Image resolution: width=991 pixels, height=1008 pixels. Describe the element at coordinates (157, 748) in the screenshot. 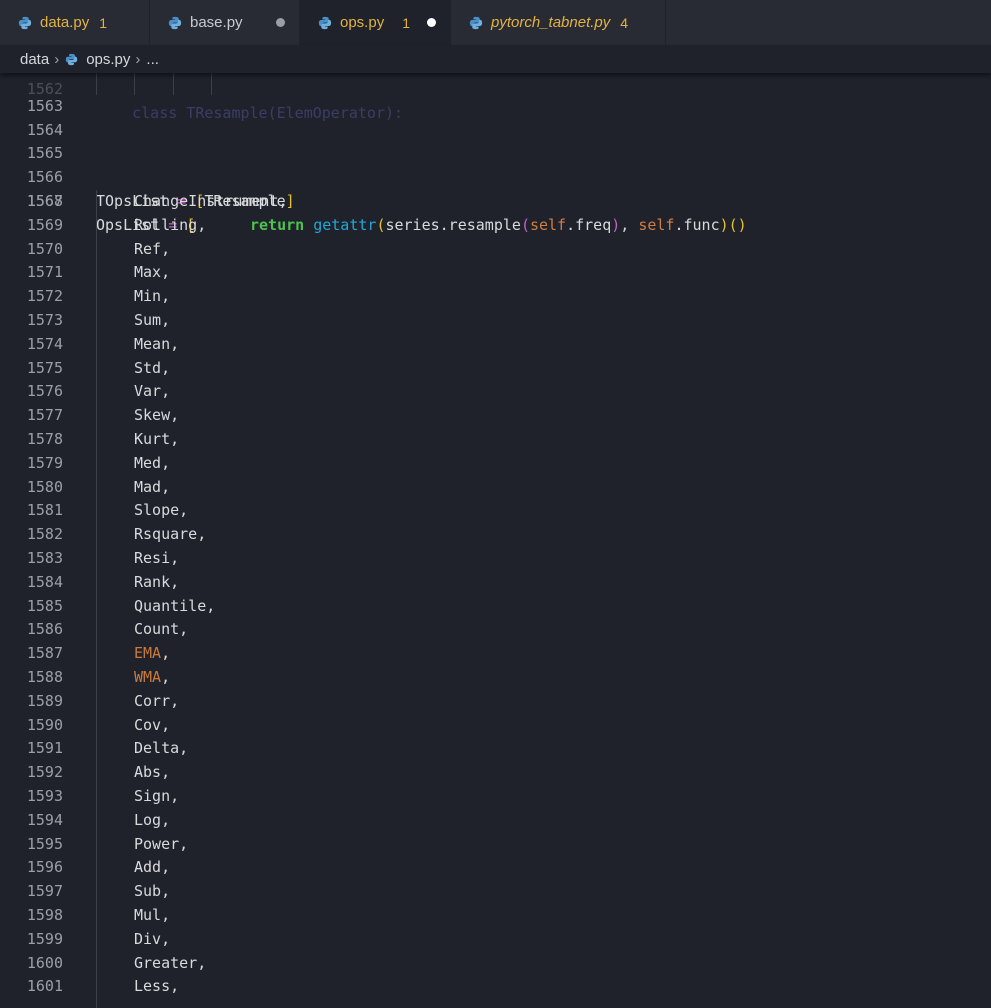

I see `ops-list-item-name: Delta` at that location.